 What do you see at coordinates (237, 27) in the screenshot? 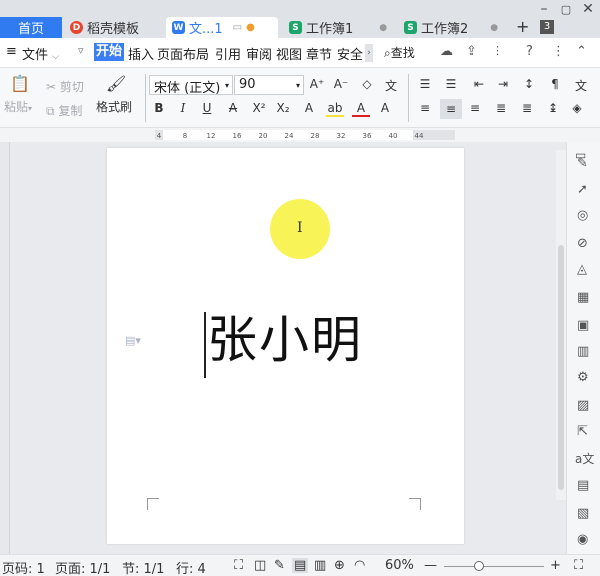
I see `screen-icon: ▭` at bounding box center [237, 27].